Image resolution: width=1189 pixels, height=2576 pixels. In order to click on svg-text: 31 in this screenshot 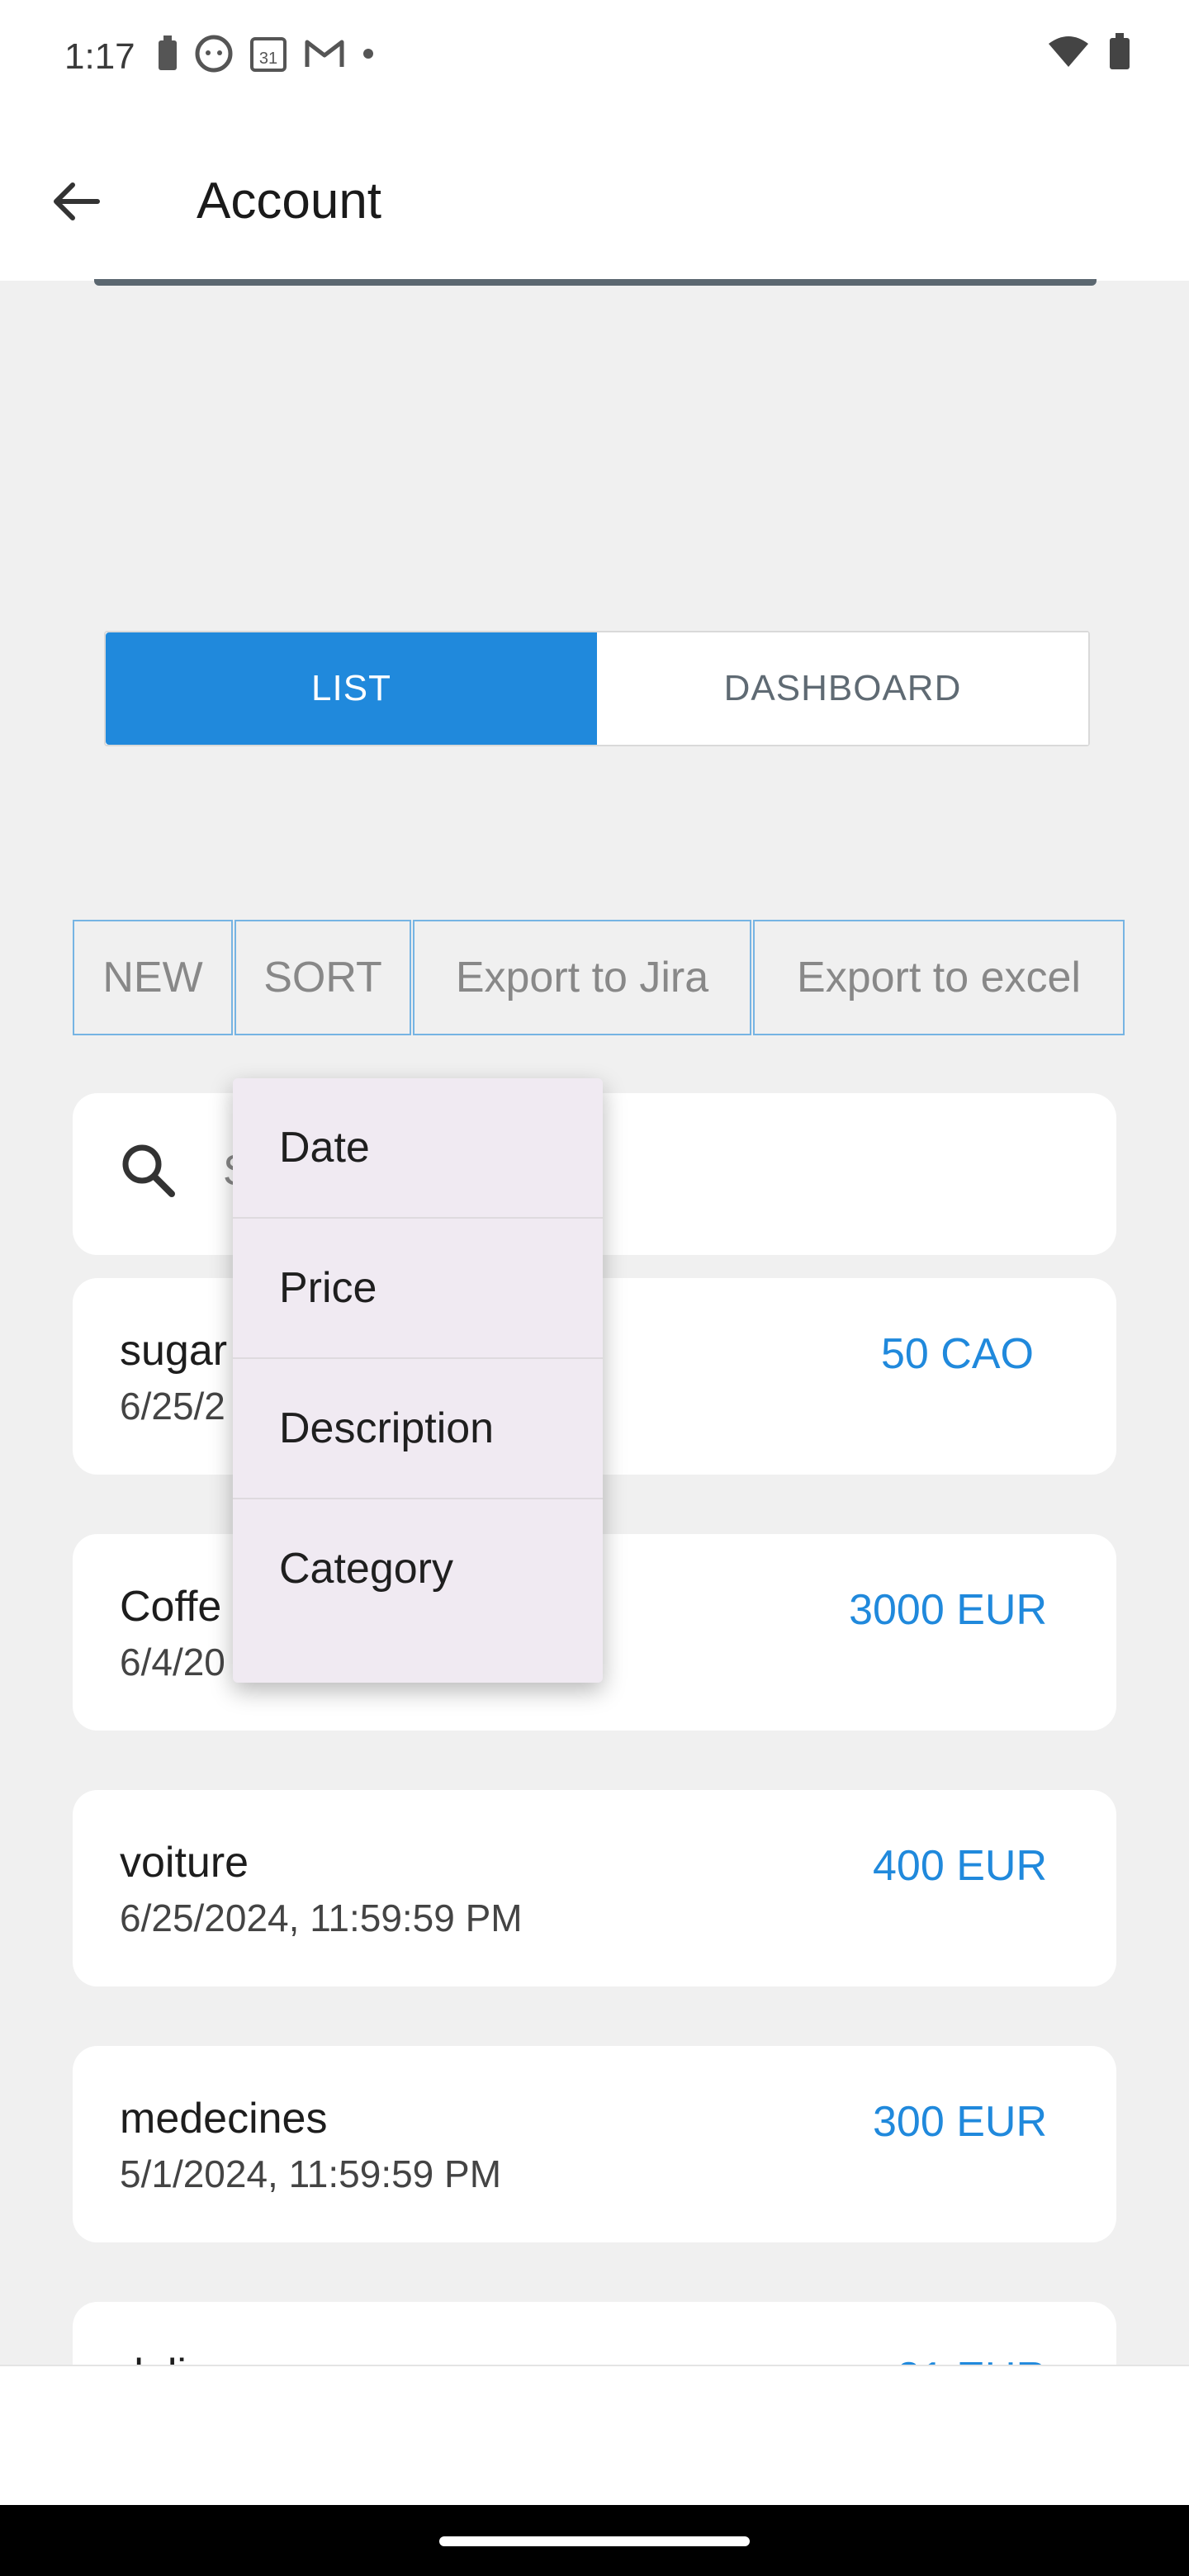, I will do `click(268, 59)`.